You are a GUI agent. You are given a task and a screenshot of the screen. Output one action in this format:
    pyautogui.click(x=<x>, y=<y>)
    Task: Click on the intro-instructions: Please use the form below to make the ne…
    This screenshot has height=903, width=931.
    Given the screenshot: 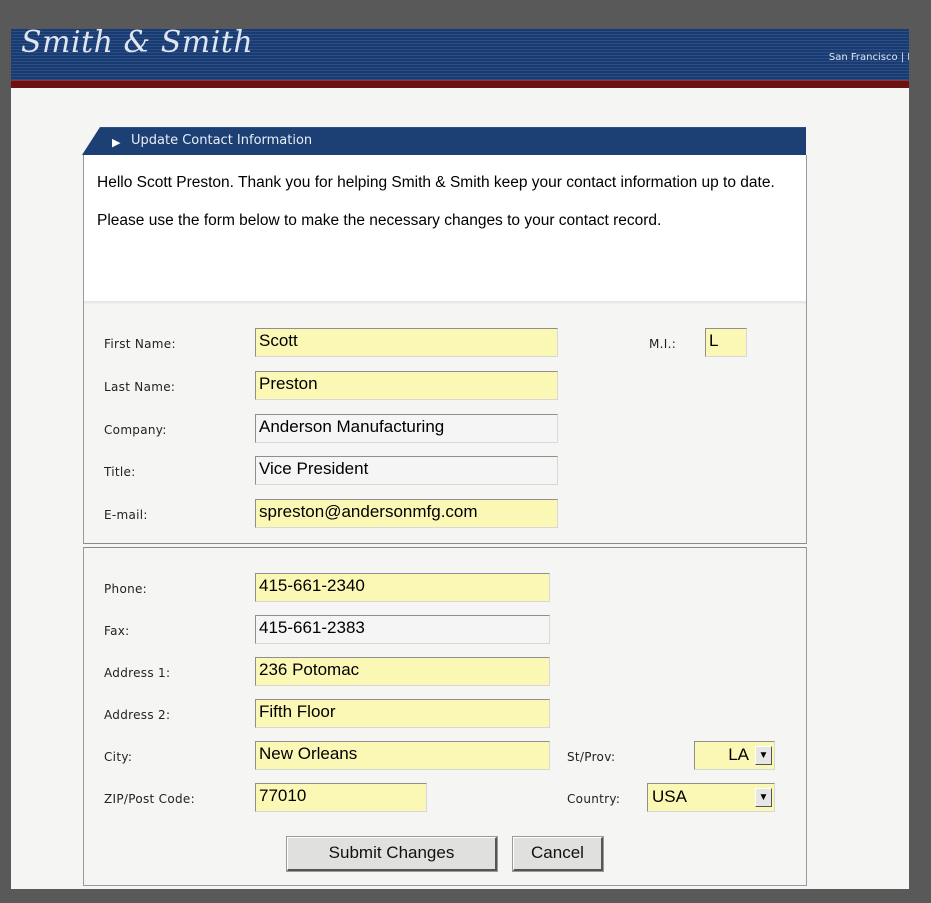 What is the action you would take?
    pyautogui.click(x=379, y=220)
    